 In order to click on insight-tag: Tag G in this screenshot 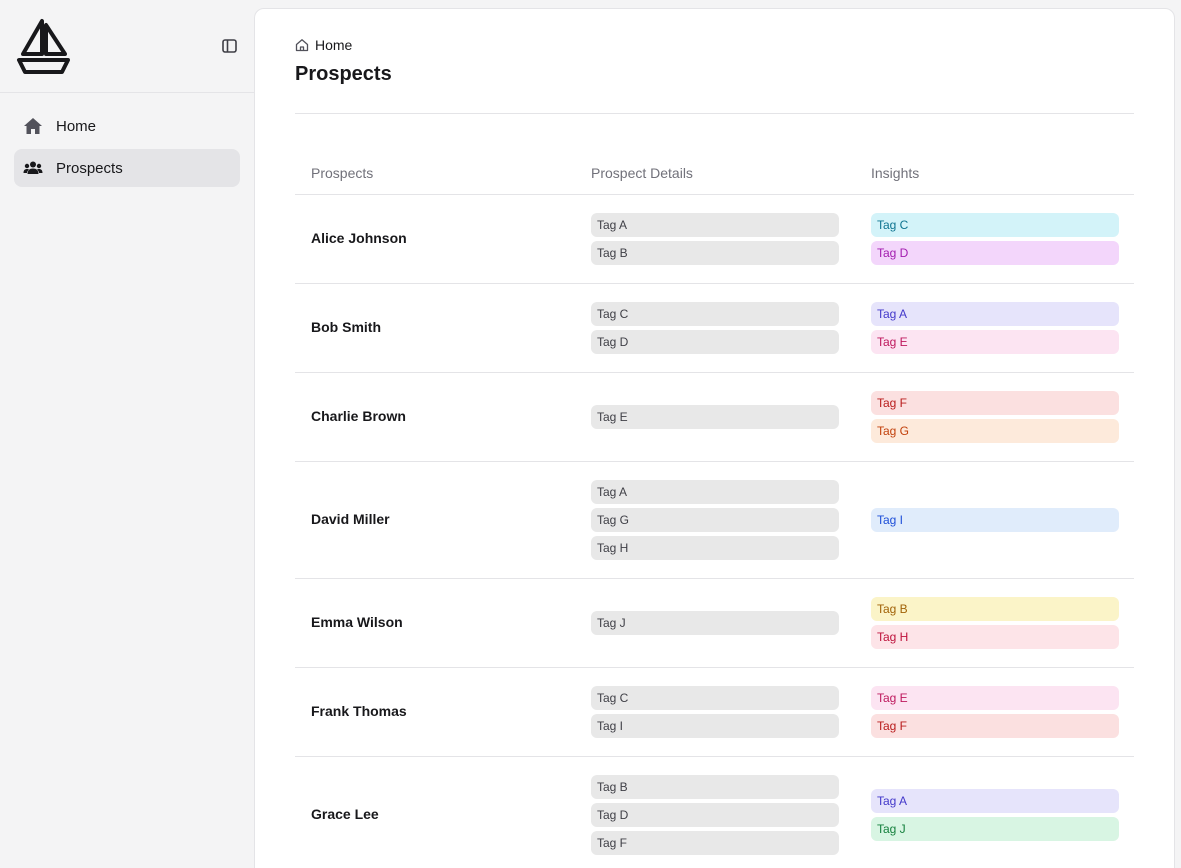, I will do `click(995, 431)`.